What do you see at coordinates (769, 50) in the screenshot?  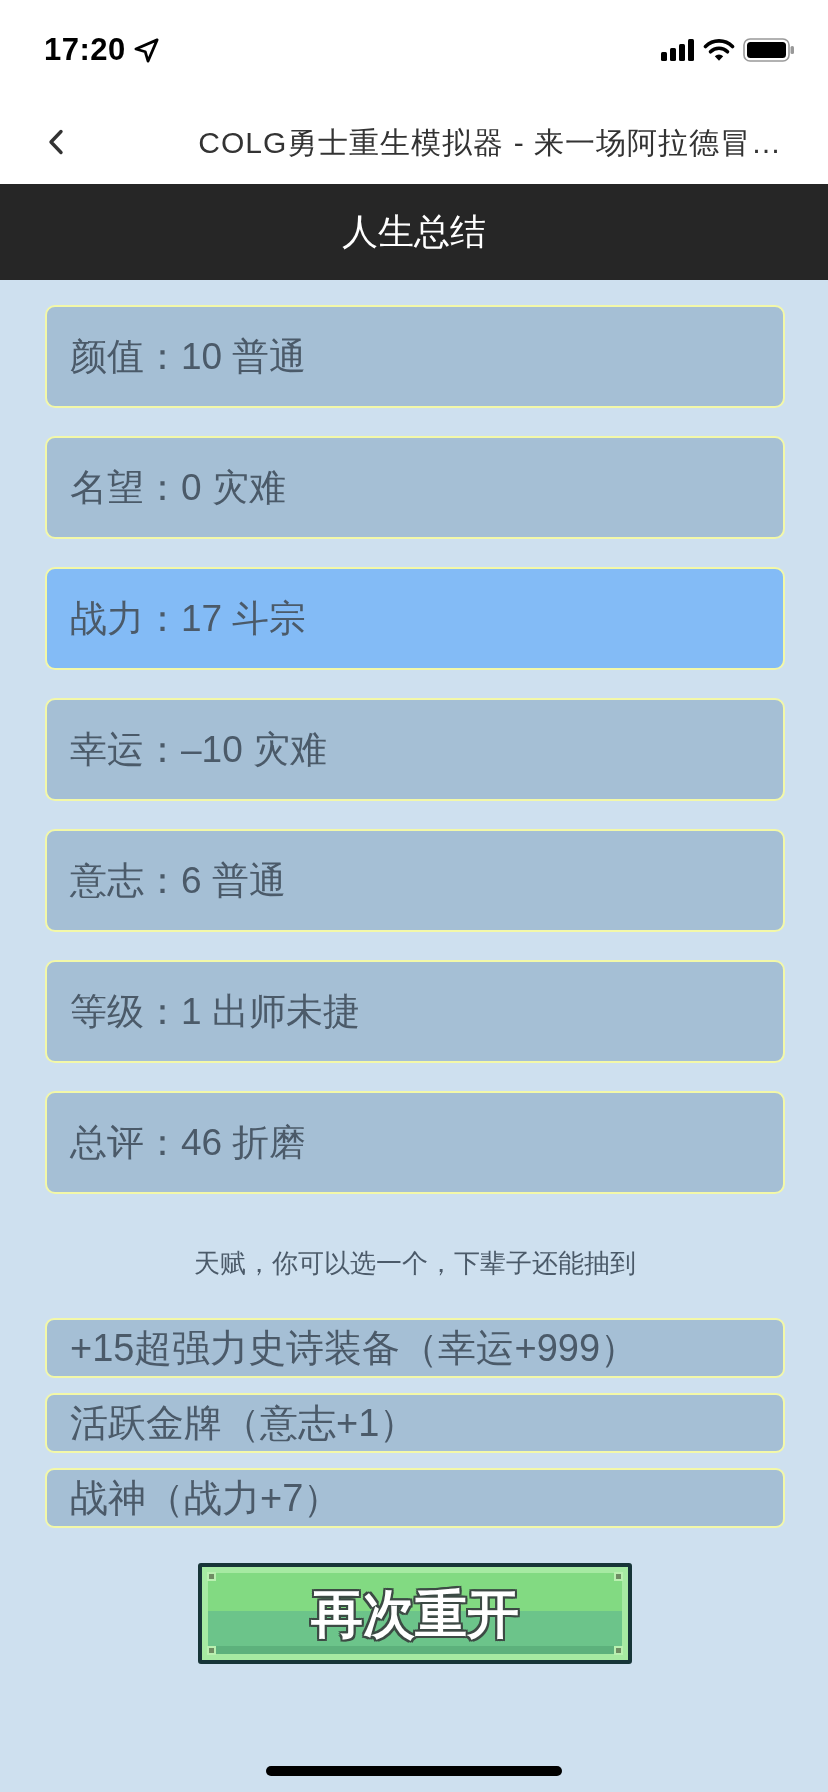 I see `battery-icon` at bounding box center [769, 50].